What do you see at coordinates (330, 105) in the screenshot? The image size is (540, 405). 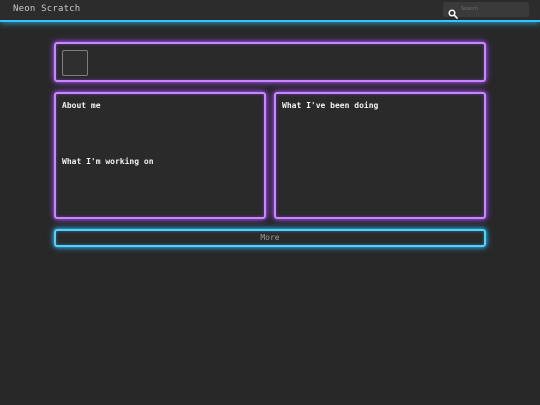 I see `been-doing-heading: What I've been doing` at bounding box center [330, 105].